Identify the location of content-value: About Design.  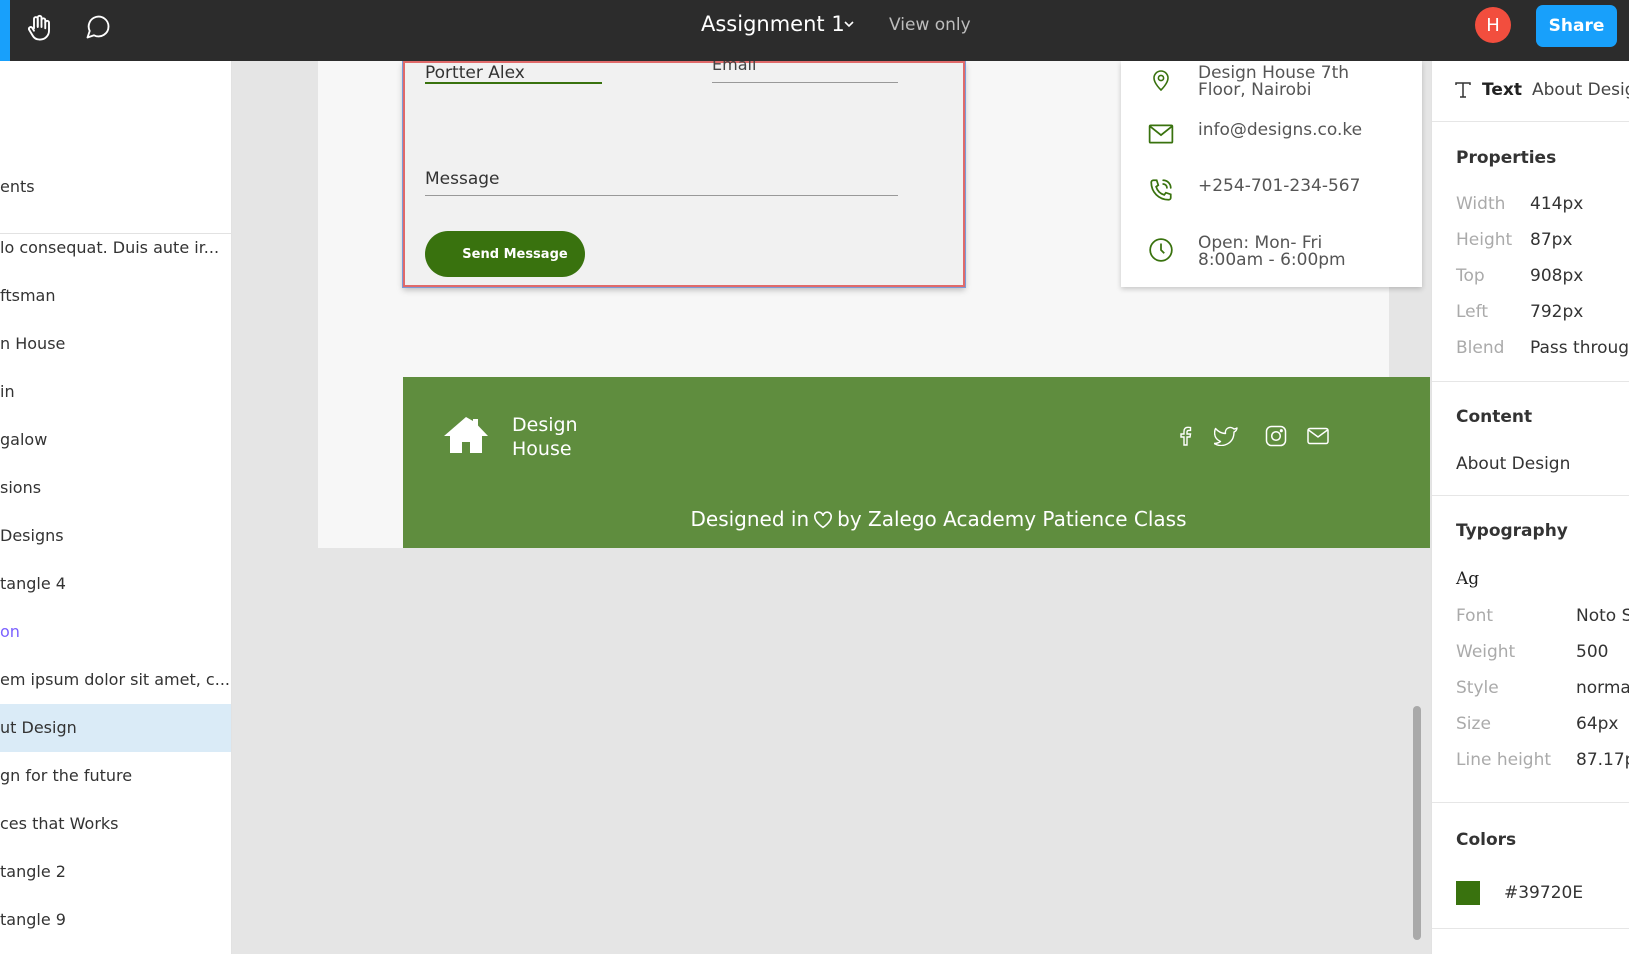
(1513, 464).